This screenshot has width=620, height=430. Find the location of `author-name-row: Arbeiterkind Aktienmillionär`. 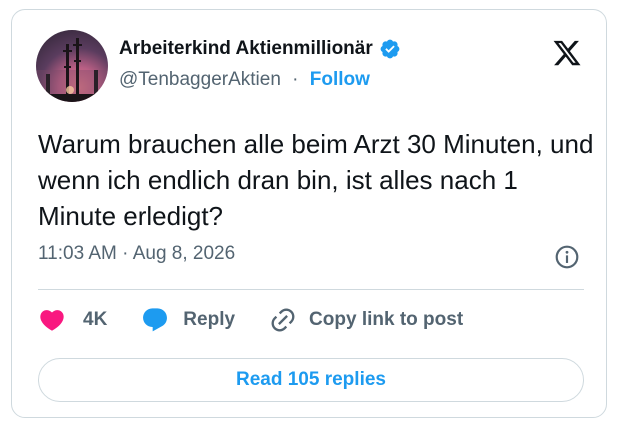

author-name-row: Arbeiterkind Aktienmillionär is located at coordinates (260, 49).